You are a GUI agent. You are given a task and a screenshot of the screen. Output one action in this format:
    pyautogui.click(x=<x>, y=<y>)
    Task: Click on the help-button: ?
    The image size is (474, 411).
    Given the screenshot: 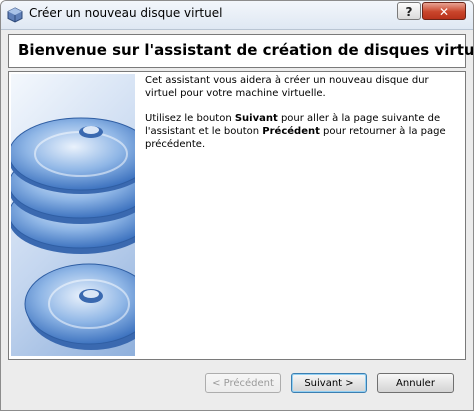 What is the action you would take?
    pyautogui.click(x=409, y=11)
    